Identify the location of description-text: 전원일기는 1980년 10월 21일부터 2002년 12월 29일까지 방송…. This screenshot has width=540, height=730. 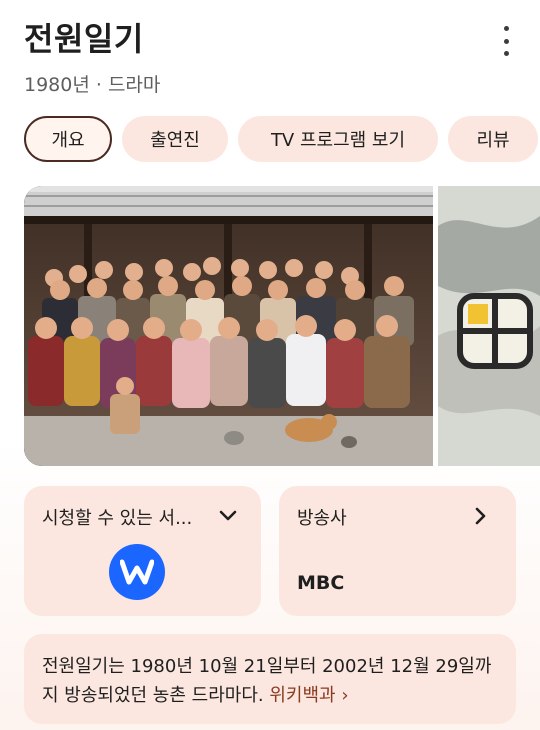
(267, 681).